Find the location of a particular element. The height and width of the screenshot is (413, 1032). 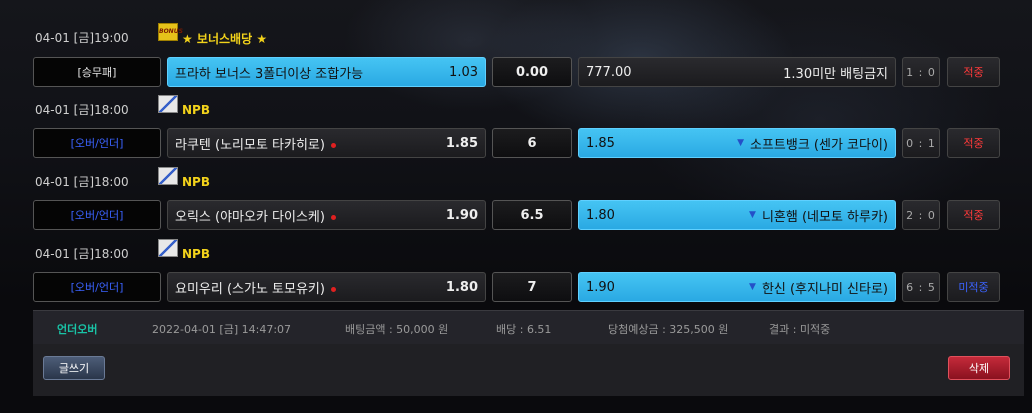

away-team-wrap: ▼ 니혼햄 (네모토 하루카) is located at coordinates (818, 215).